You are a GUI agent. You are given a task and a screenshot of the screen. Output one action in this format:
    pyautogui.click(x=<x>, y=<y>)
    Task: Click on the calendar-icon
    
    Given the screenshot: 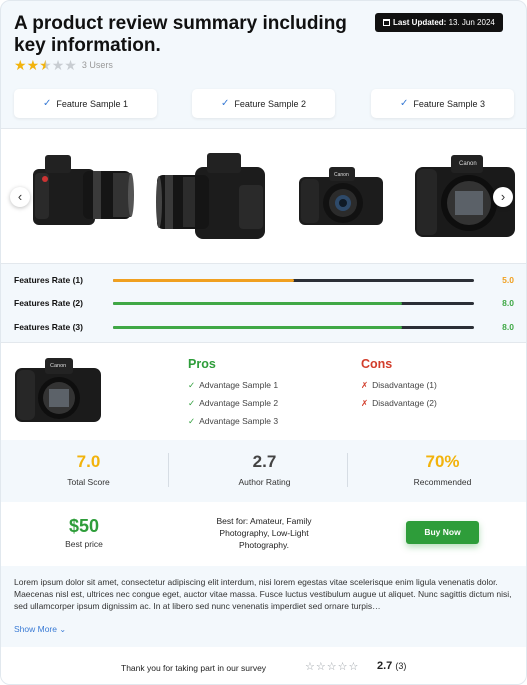 What is the action you would take?
    pyautogui.click(x=386, y=22)
    